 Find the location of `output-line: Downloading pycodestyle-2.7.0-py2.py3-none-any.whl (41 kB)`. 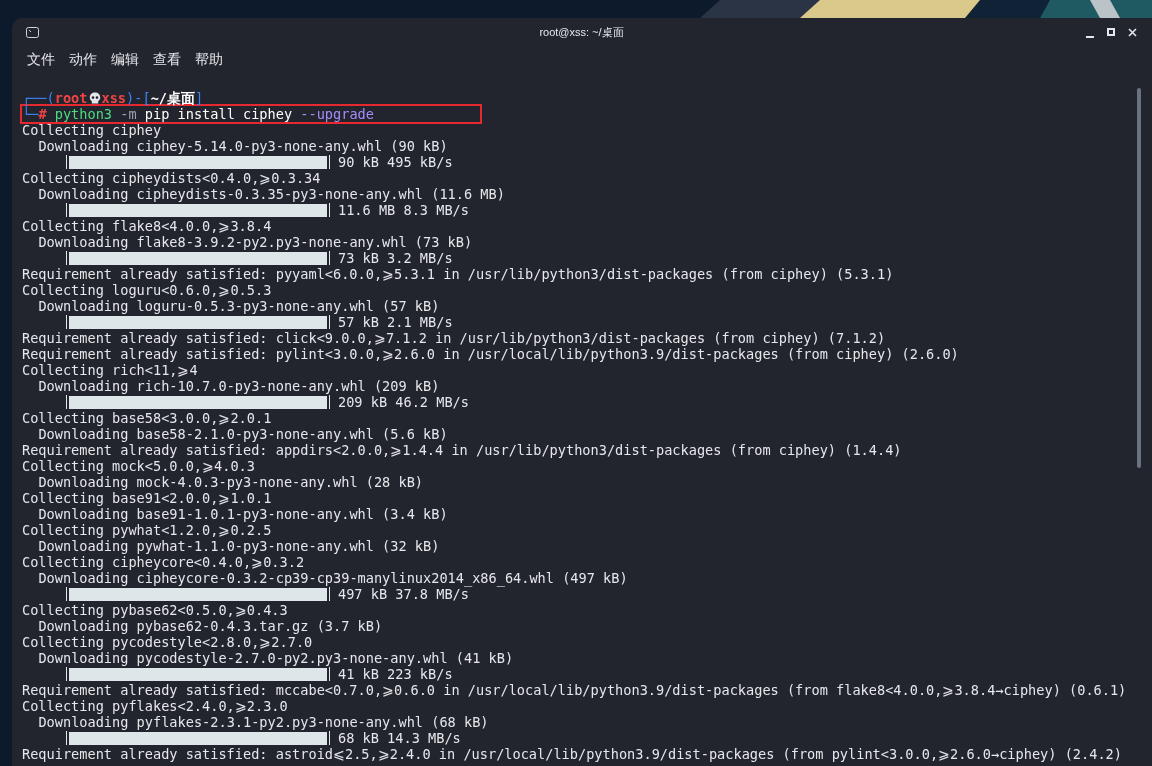

output-line: Downloading pycodestyle-2.7.0-py2.py3-none-any.whl (41 kB) is located at coordinates (276, 658).